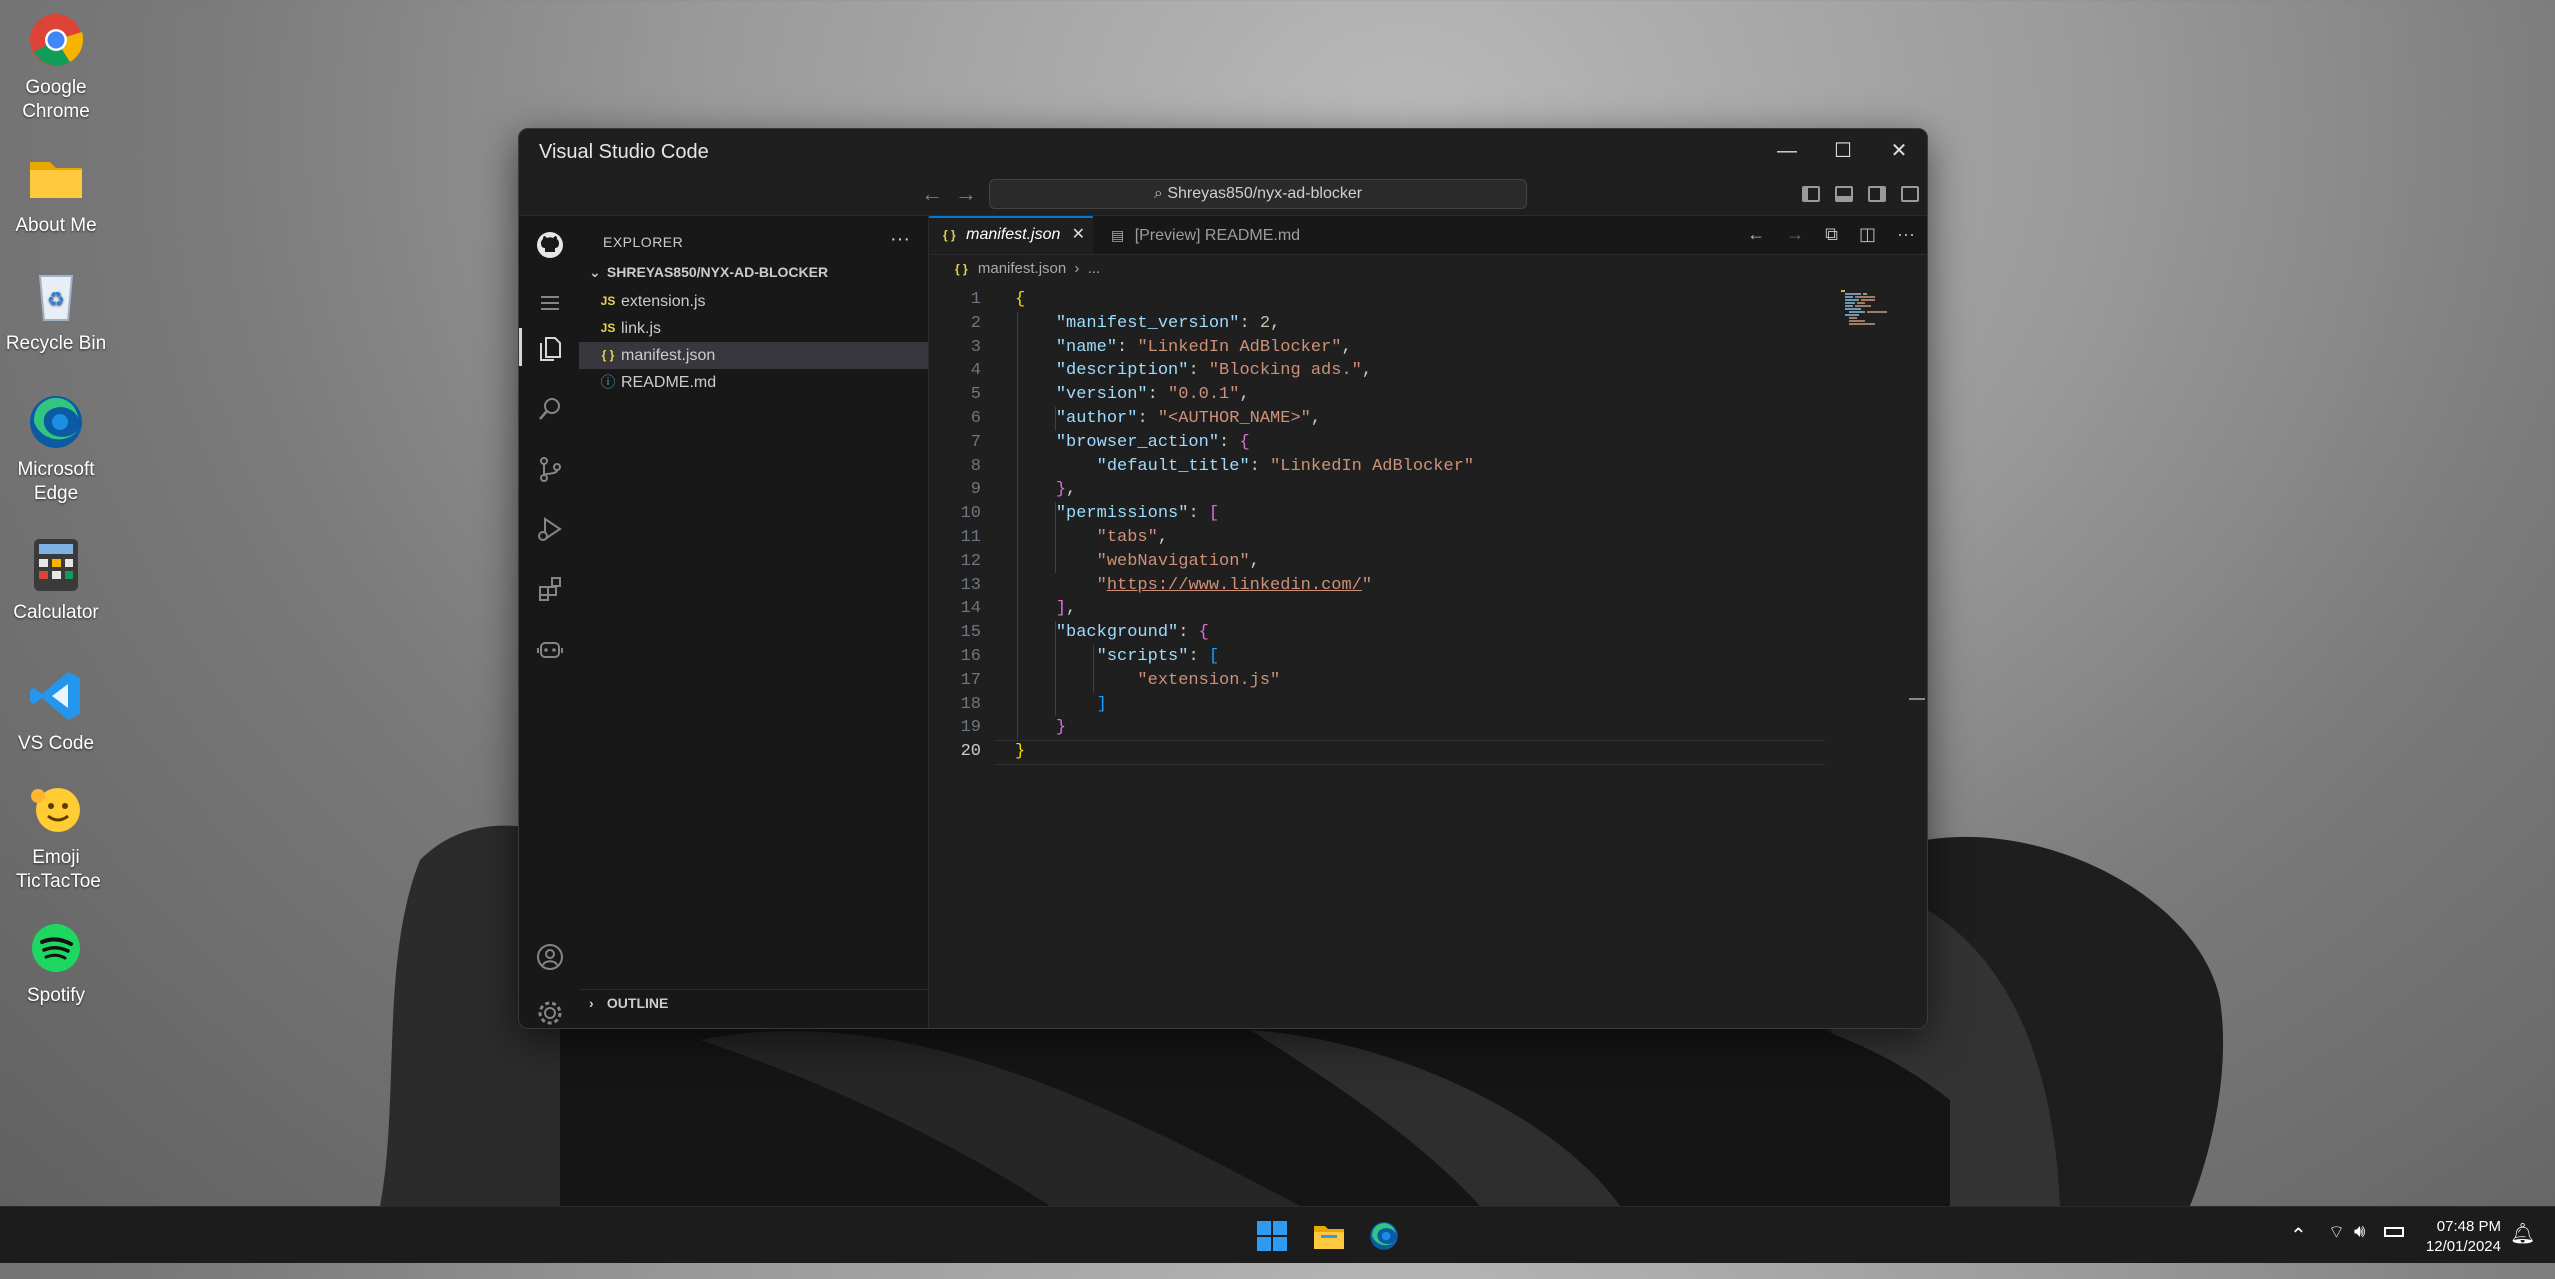 Image resolution: width=2555 pixels, height=1279 pixels. Describe the element at coordinates (2298, 1251) in the screenshot. I see `chevron-up-icon: ⌃` at that location.